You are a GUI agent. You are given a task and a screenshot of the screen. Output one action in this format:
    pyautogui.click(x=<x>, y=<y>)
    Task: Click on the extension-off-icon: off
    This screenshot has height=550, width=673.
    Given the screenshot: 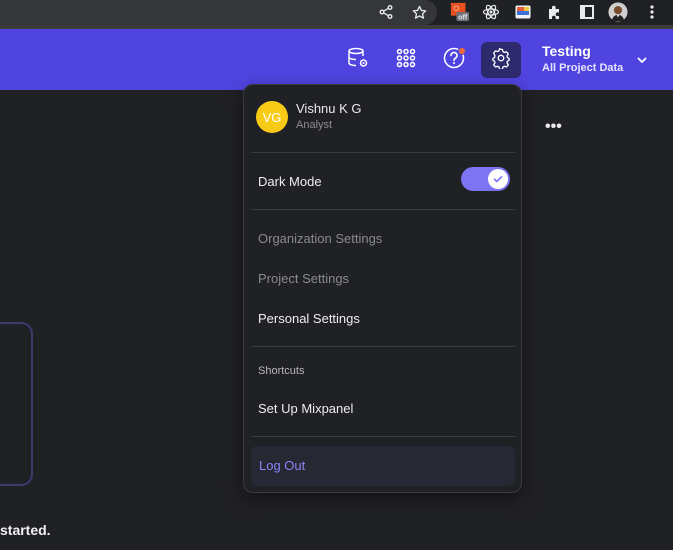 What is the action you would take?
    pyautogui.click(x=460, y=12)
    